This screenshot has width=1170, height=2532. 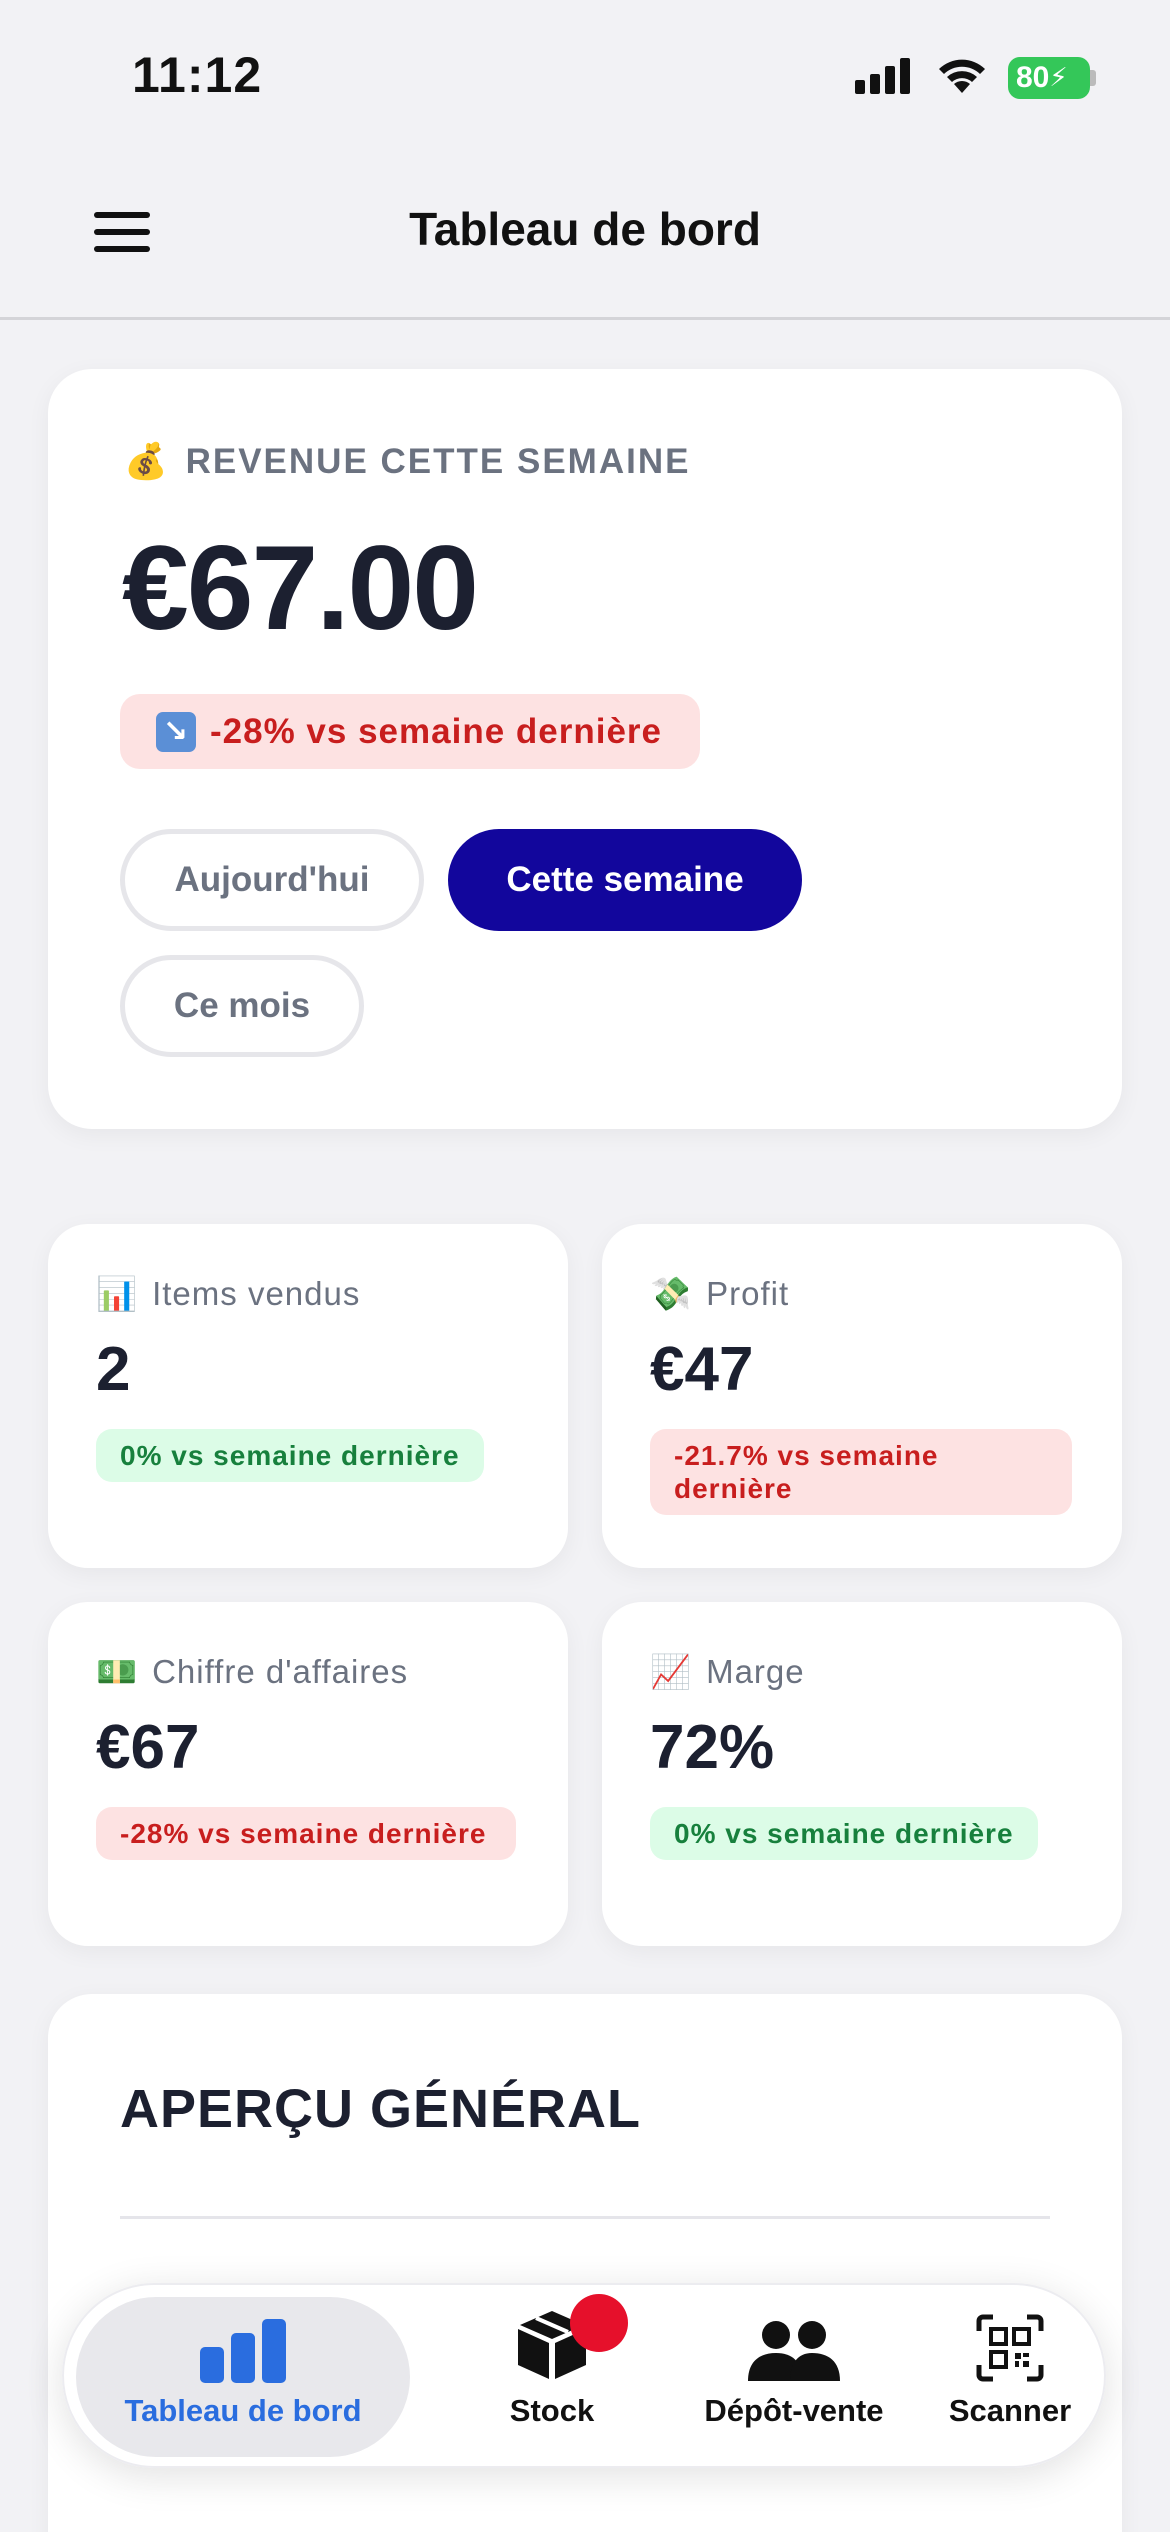 I want to click on chart-increasing-icon: 📈, so click(x=671, y=1671).